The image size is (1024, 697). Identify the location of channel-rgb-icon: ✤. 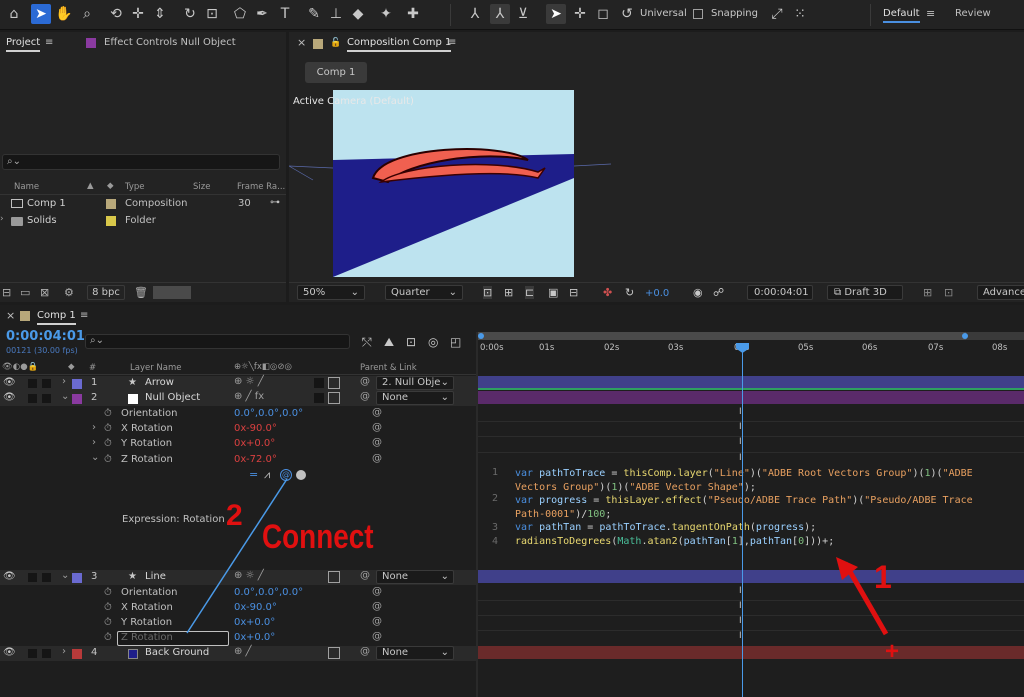
(607, 292).